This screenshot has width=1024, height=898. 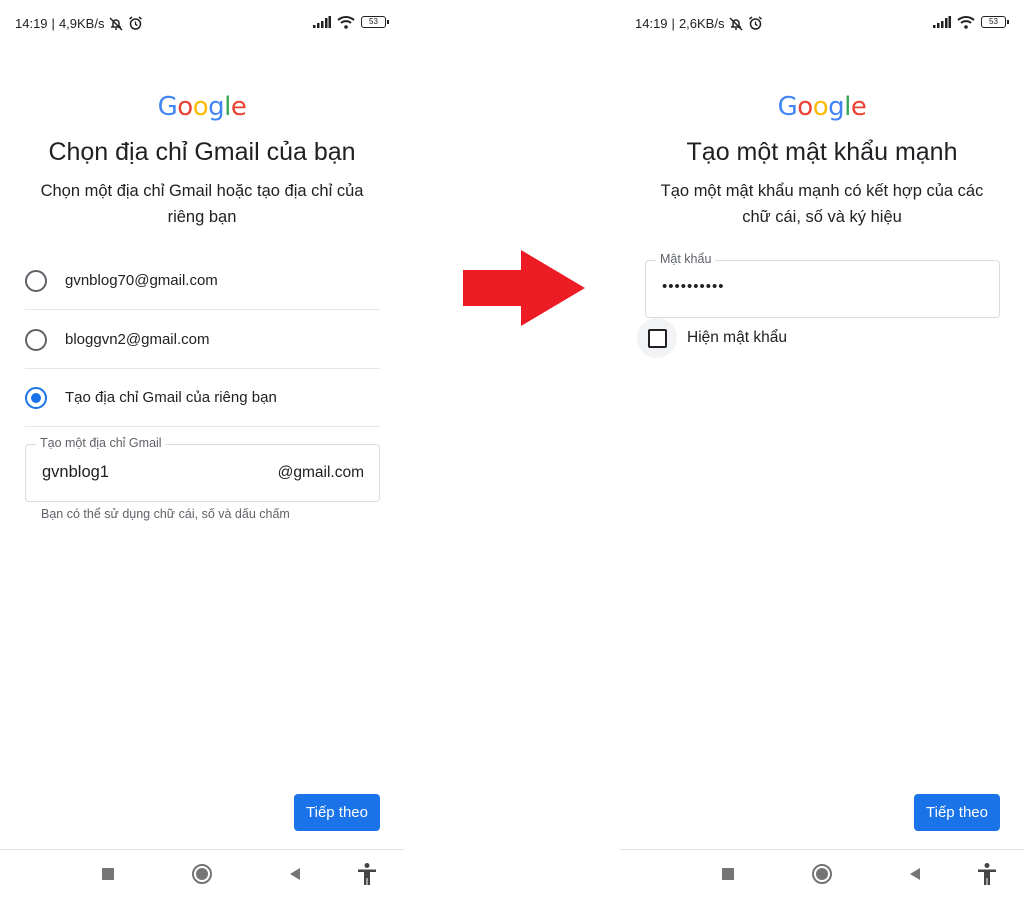 What do you see at coordinates (141, 280) in the screenshot?
I see `radio-label: gvnblog70@gmail.com` at bounding box center [141, 280].